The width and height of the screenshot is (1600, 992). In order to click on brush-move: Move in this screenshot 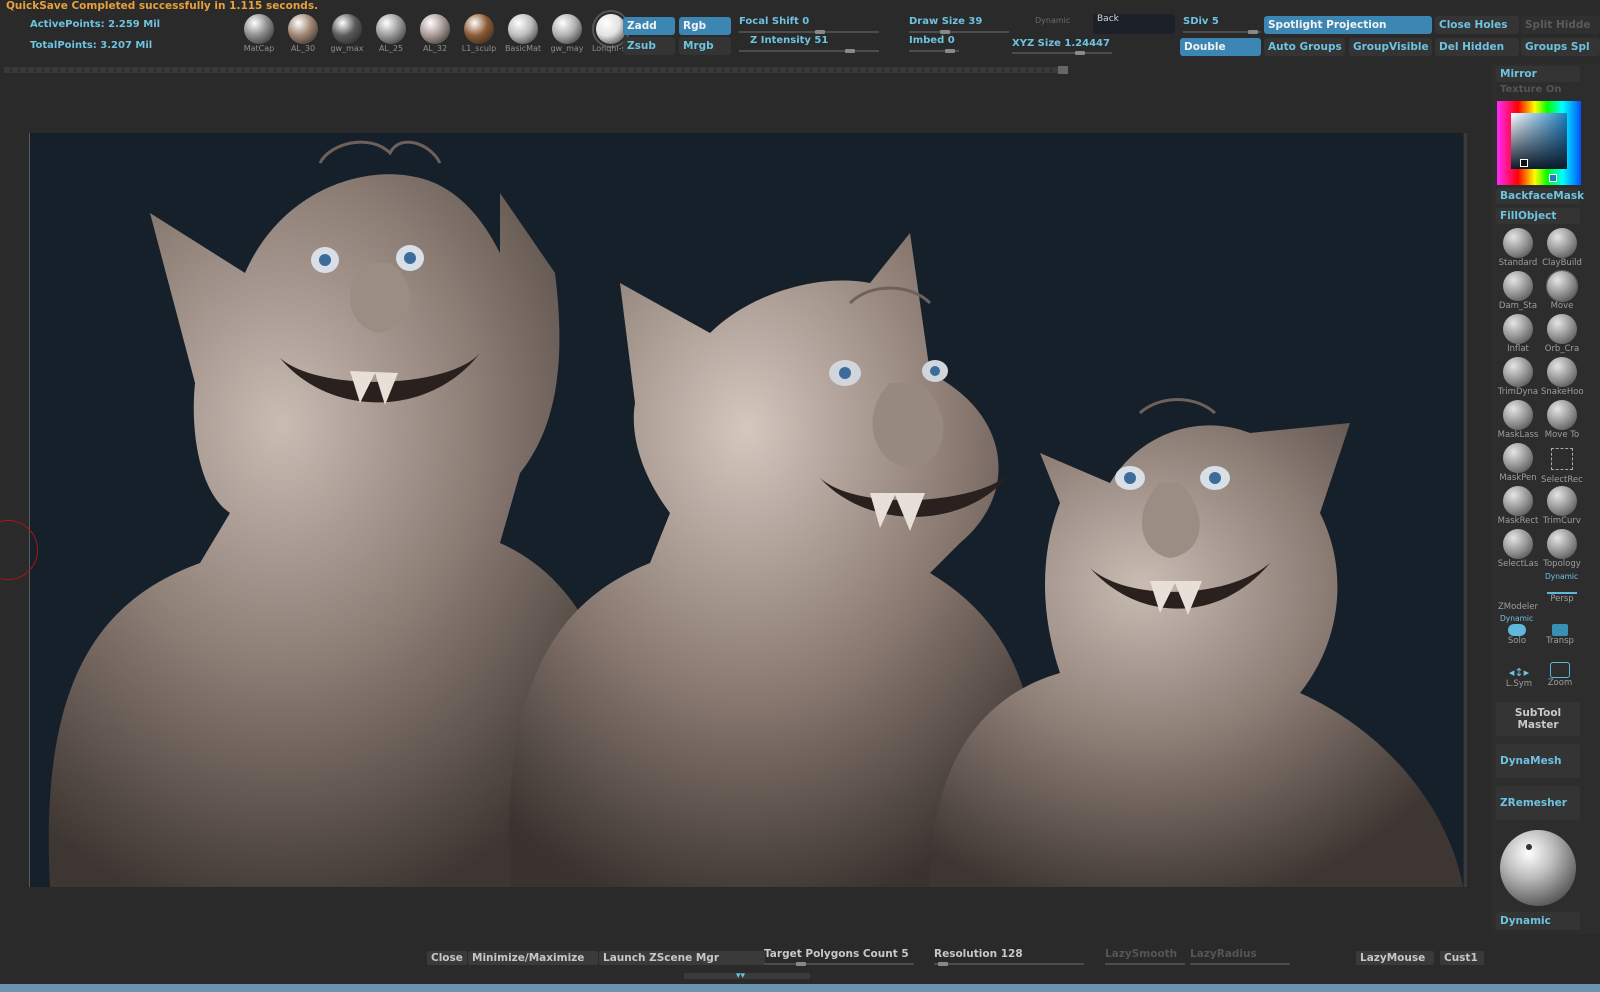, I will do `click(1562, 292)`.